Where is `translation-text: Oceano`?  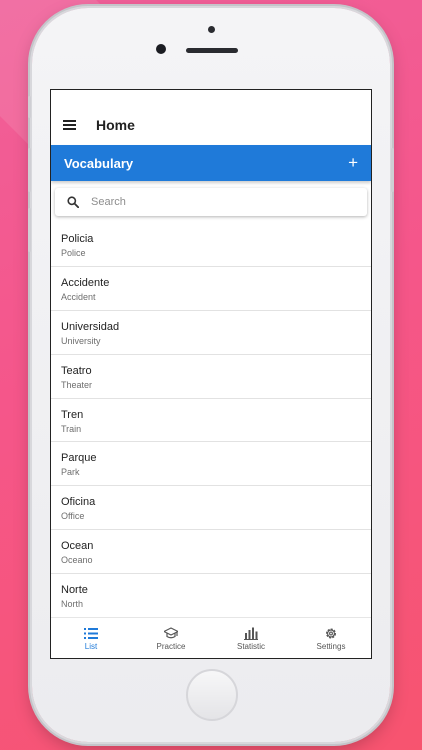 translation-text: Oceano is located at coordinates (77, 560).